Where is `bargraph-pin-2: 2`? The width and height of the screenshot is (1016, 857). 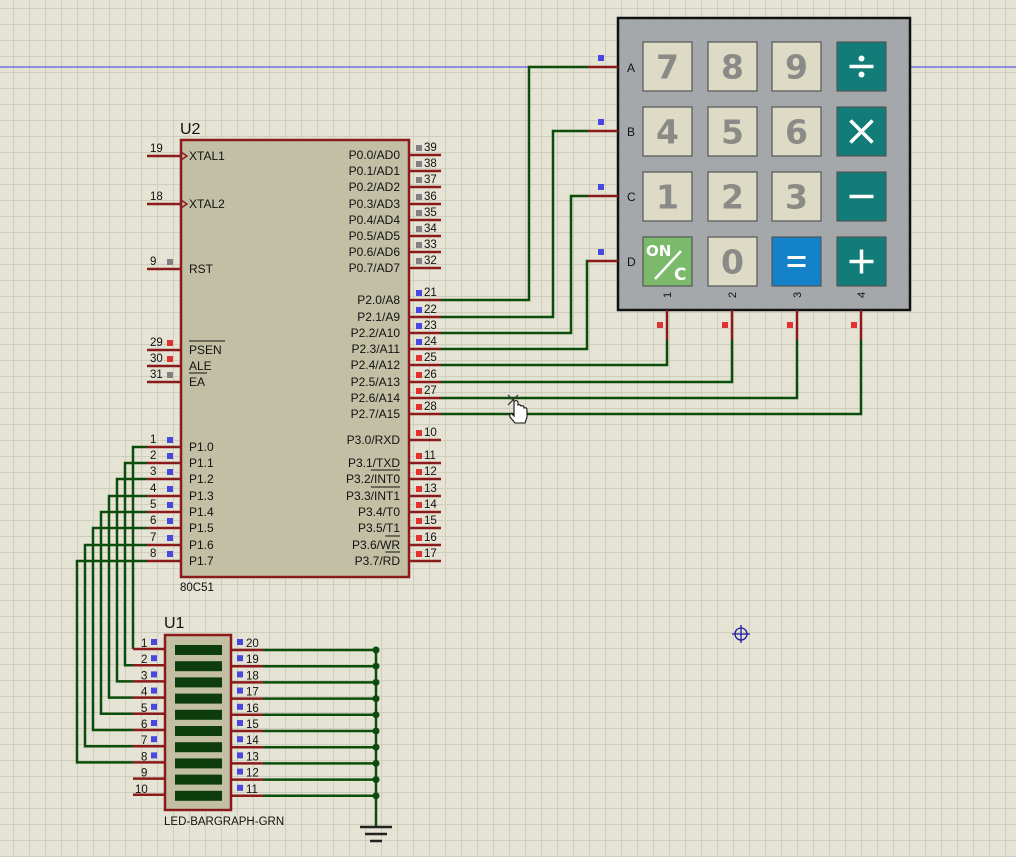 bargraph-pin-2: 2 is located at coordinates (149, 660).